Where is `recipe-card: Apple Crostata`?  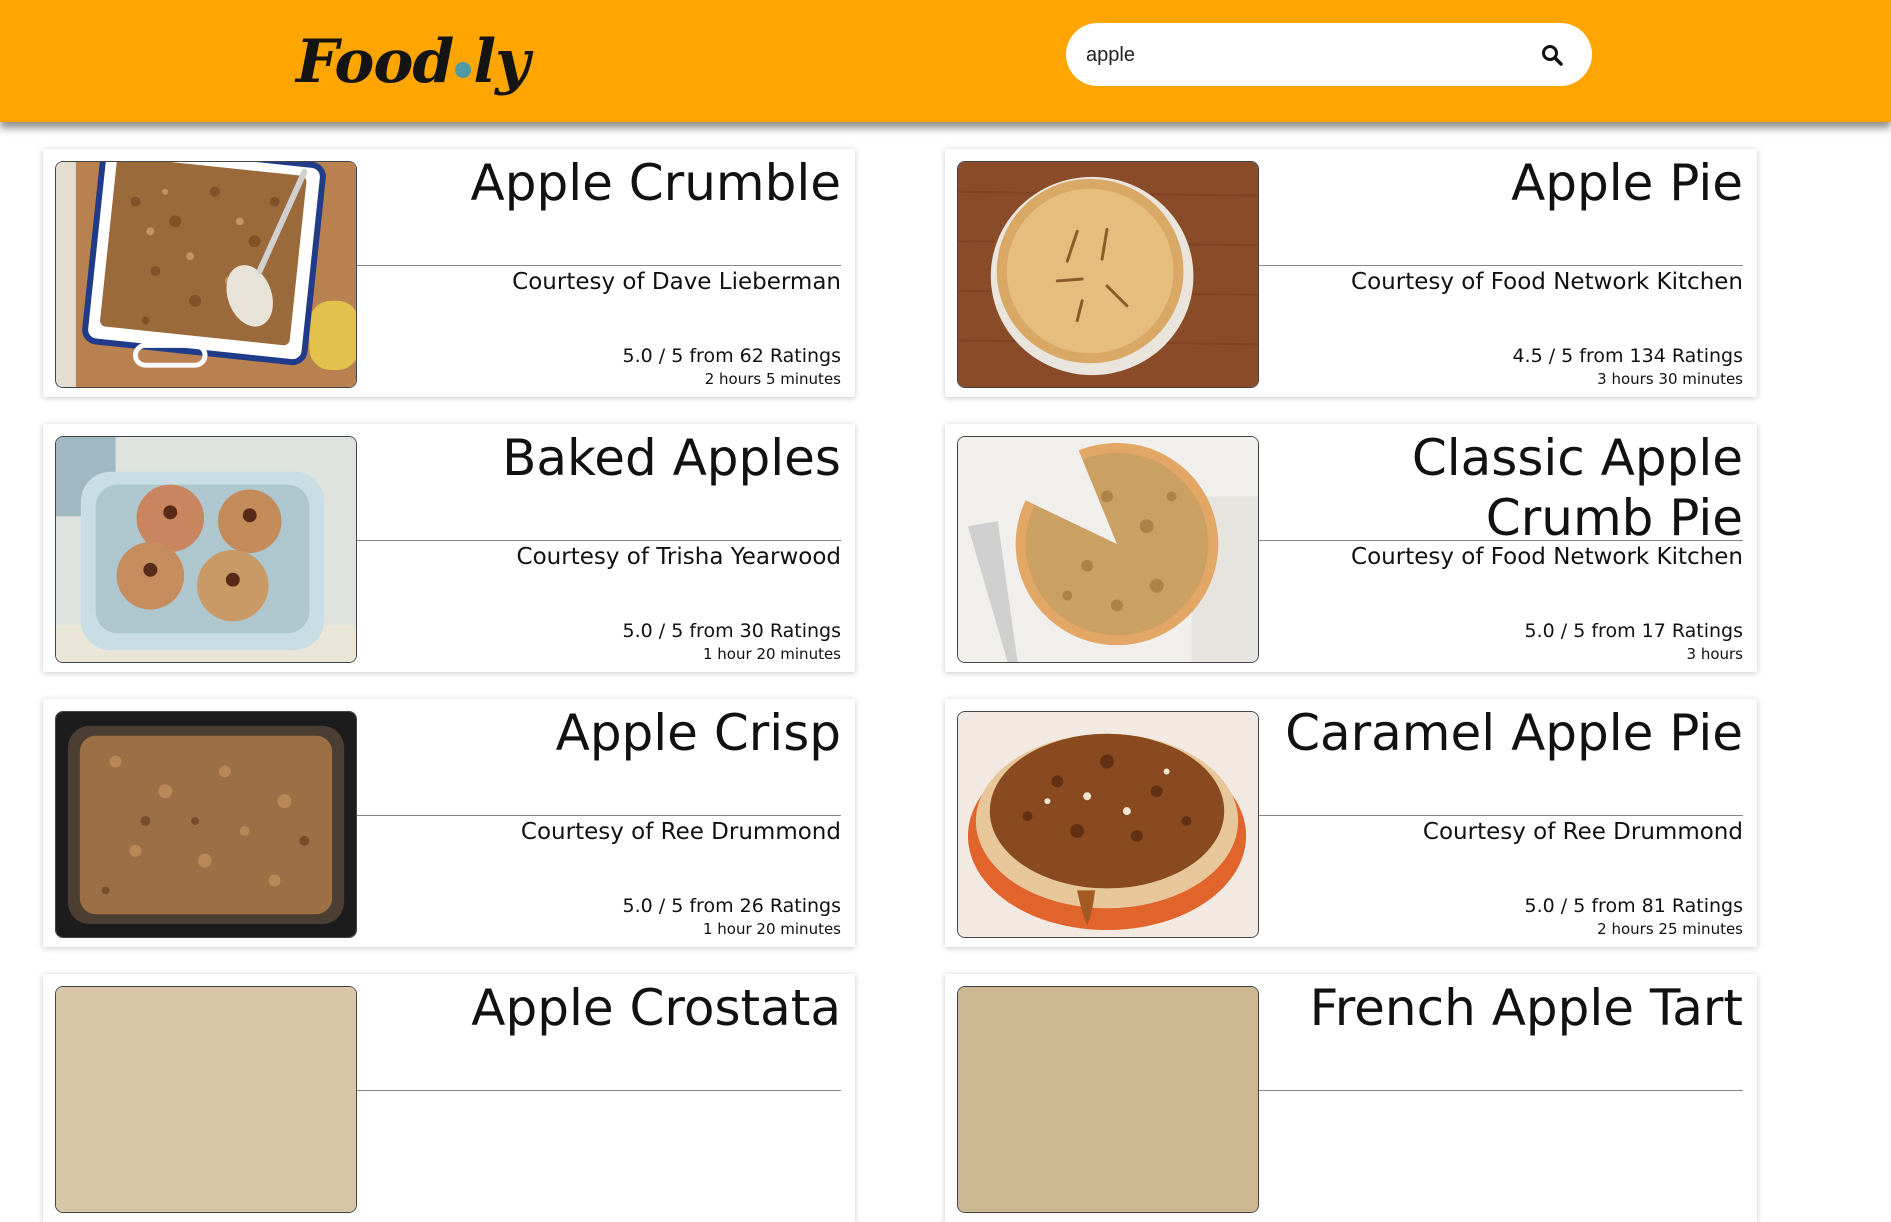
recipe-card: Apple Crostata is located at coordinates (449, 1098).